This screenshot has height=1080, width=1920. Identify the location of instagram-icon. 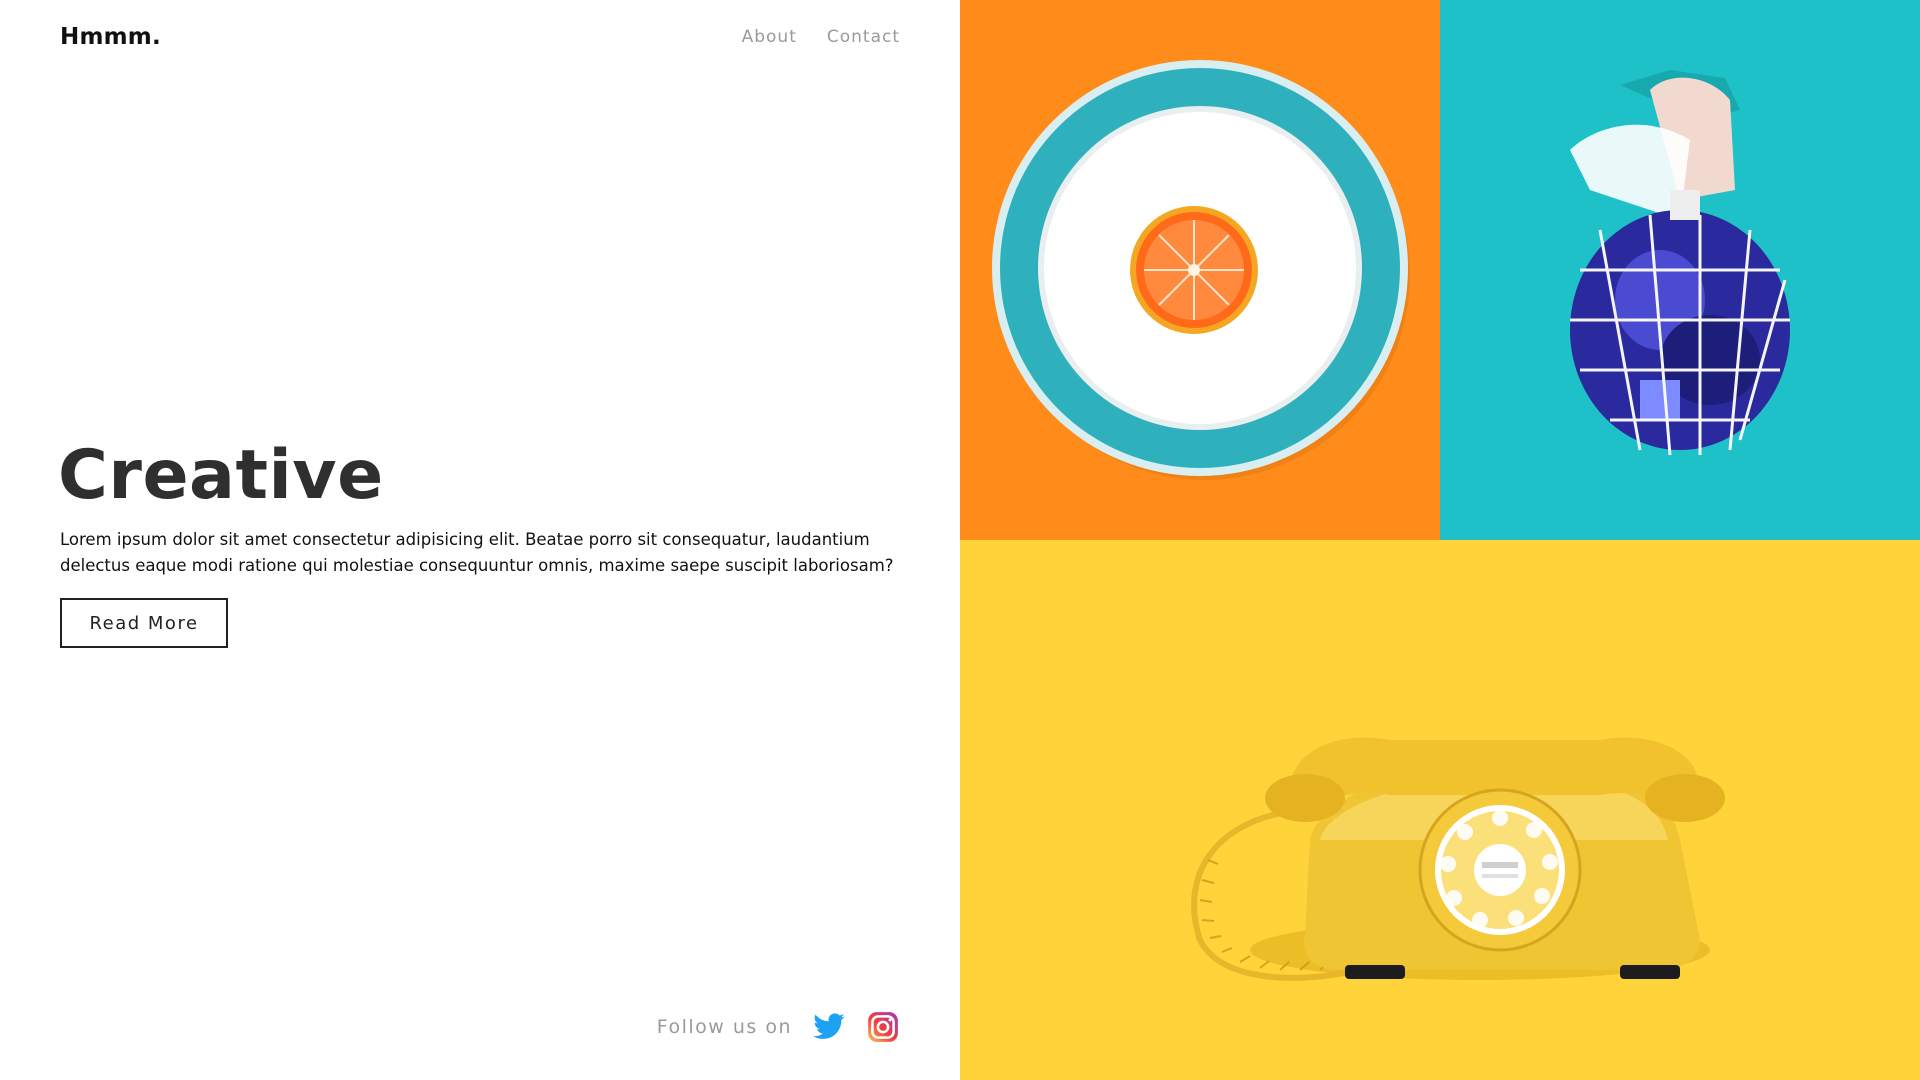
(883, 1027).